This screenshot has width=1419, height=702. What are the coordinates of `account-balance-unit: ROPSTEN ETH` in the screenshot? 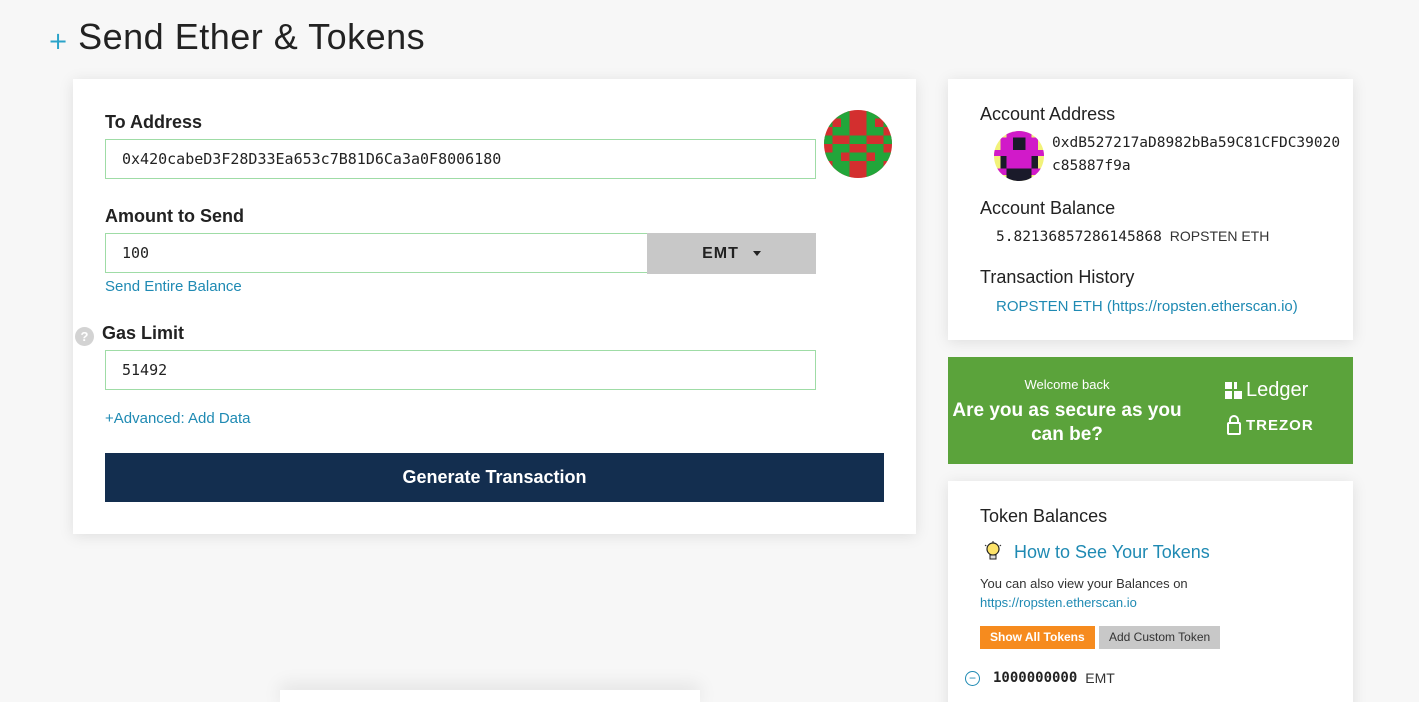 It's located at (1219, 236).